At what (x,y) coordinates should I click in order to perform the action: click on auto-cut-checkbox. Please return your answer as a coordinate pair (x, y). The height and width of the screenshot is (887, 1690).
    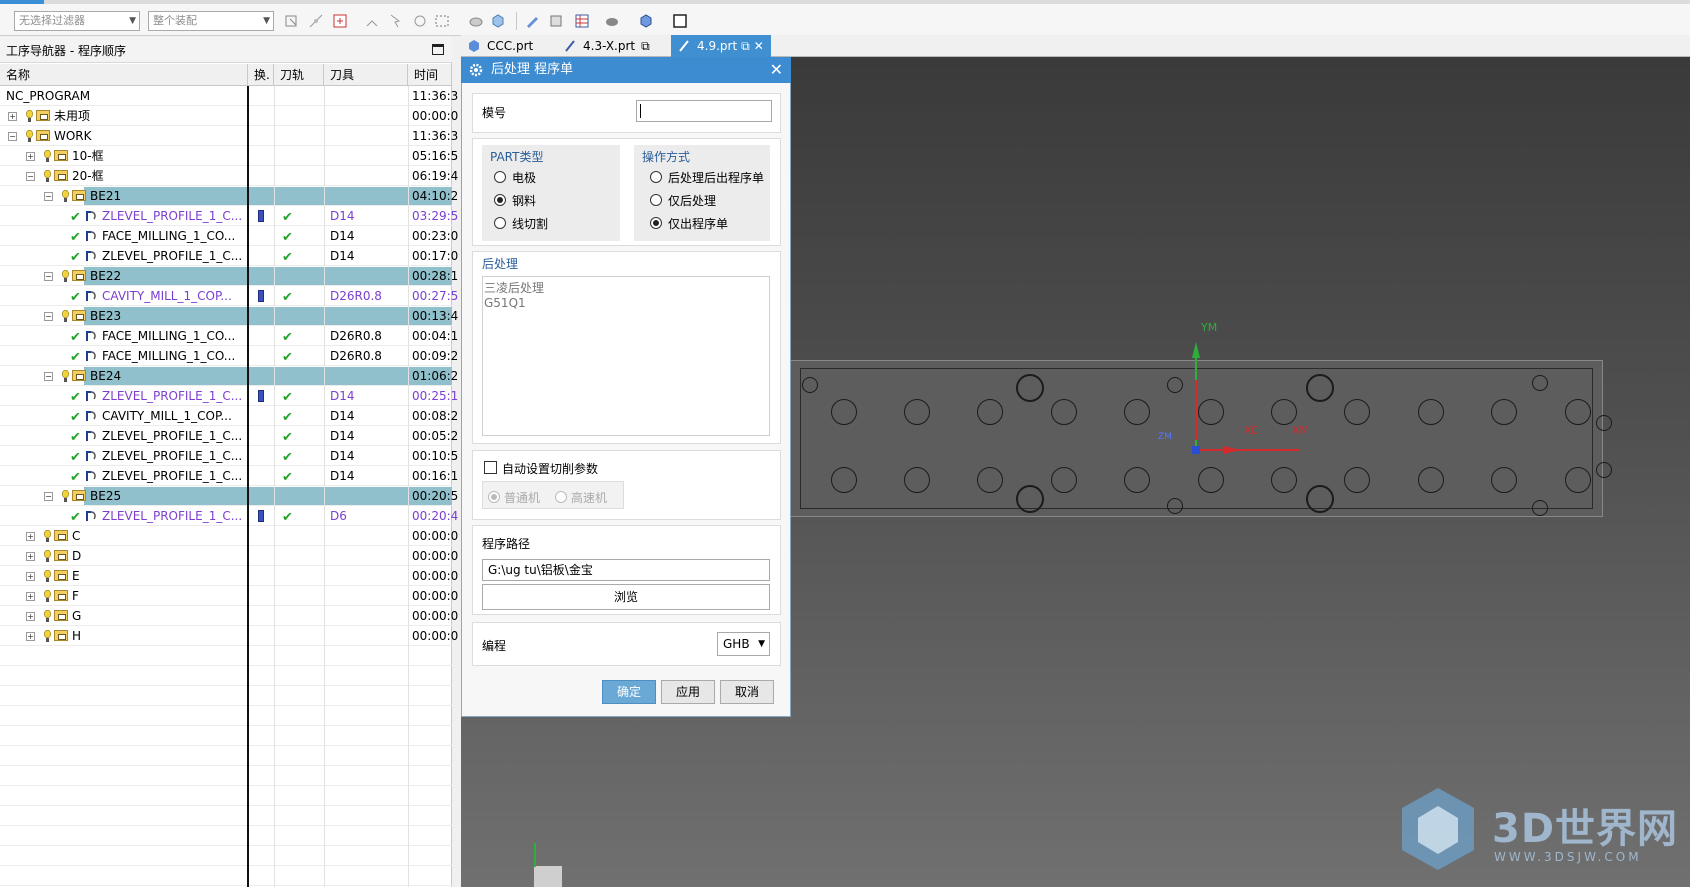
    Looking at the image, I should click on (490, 467).